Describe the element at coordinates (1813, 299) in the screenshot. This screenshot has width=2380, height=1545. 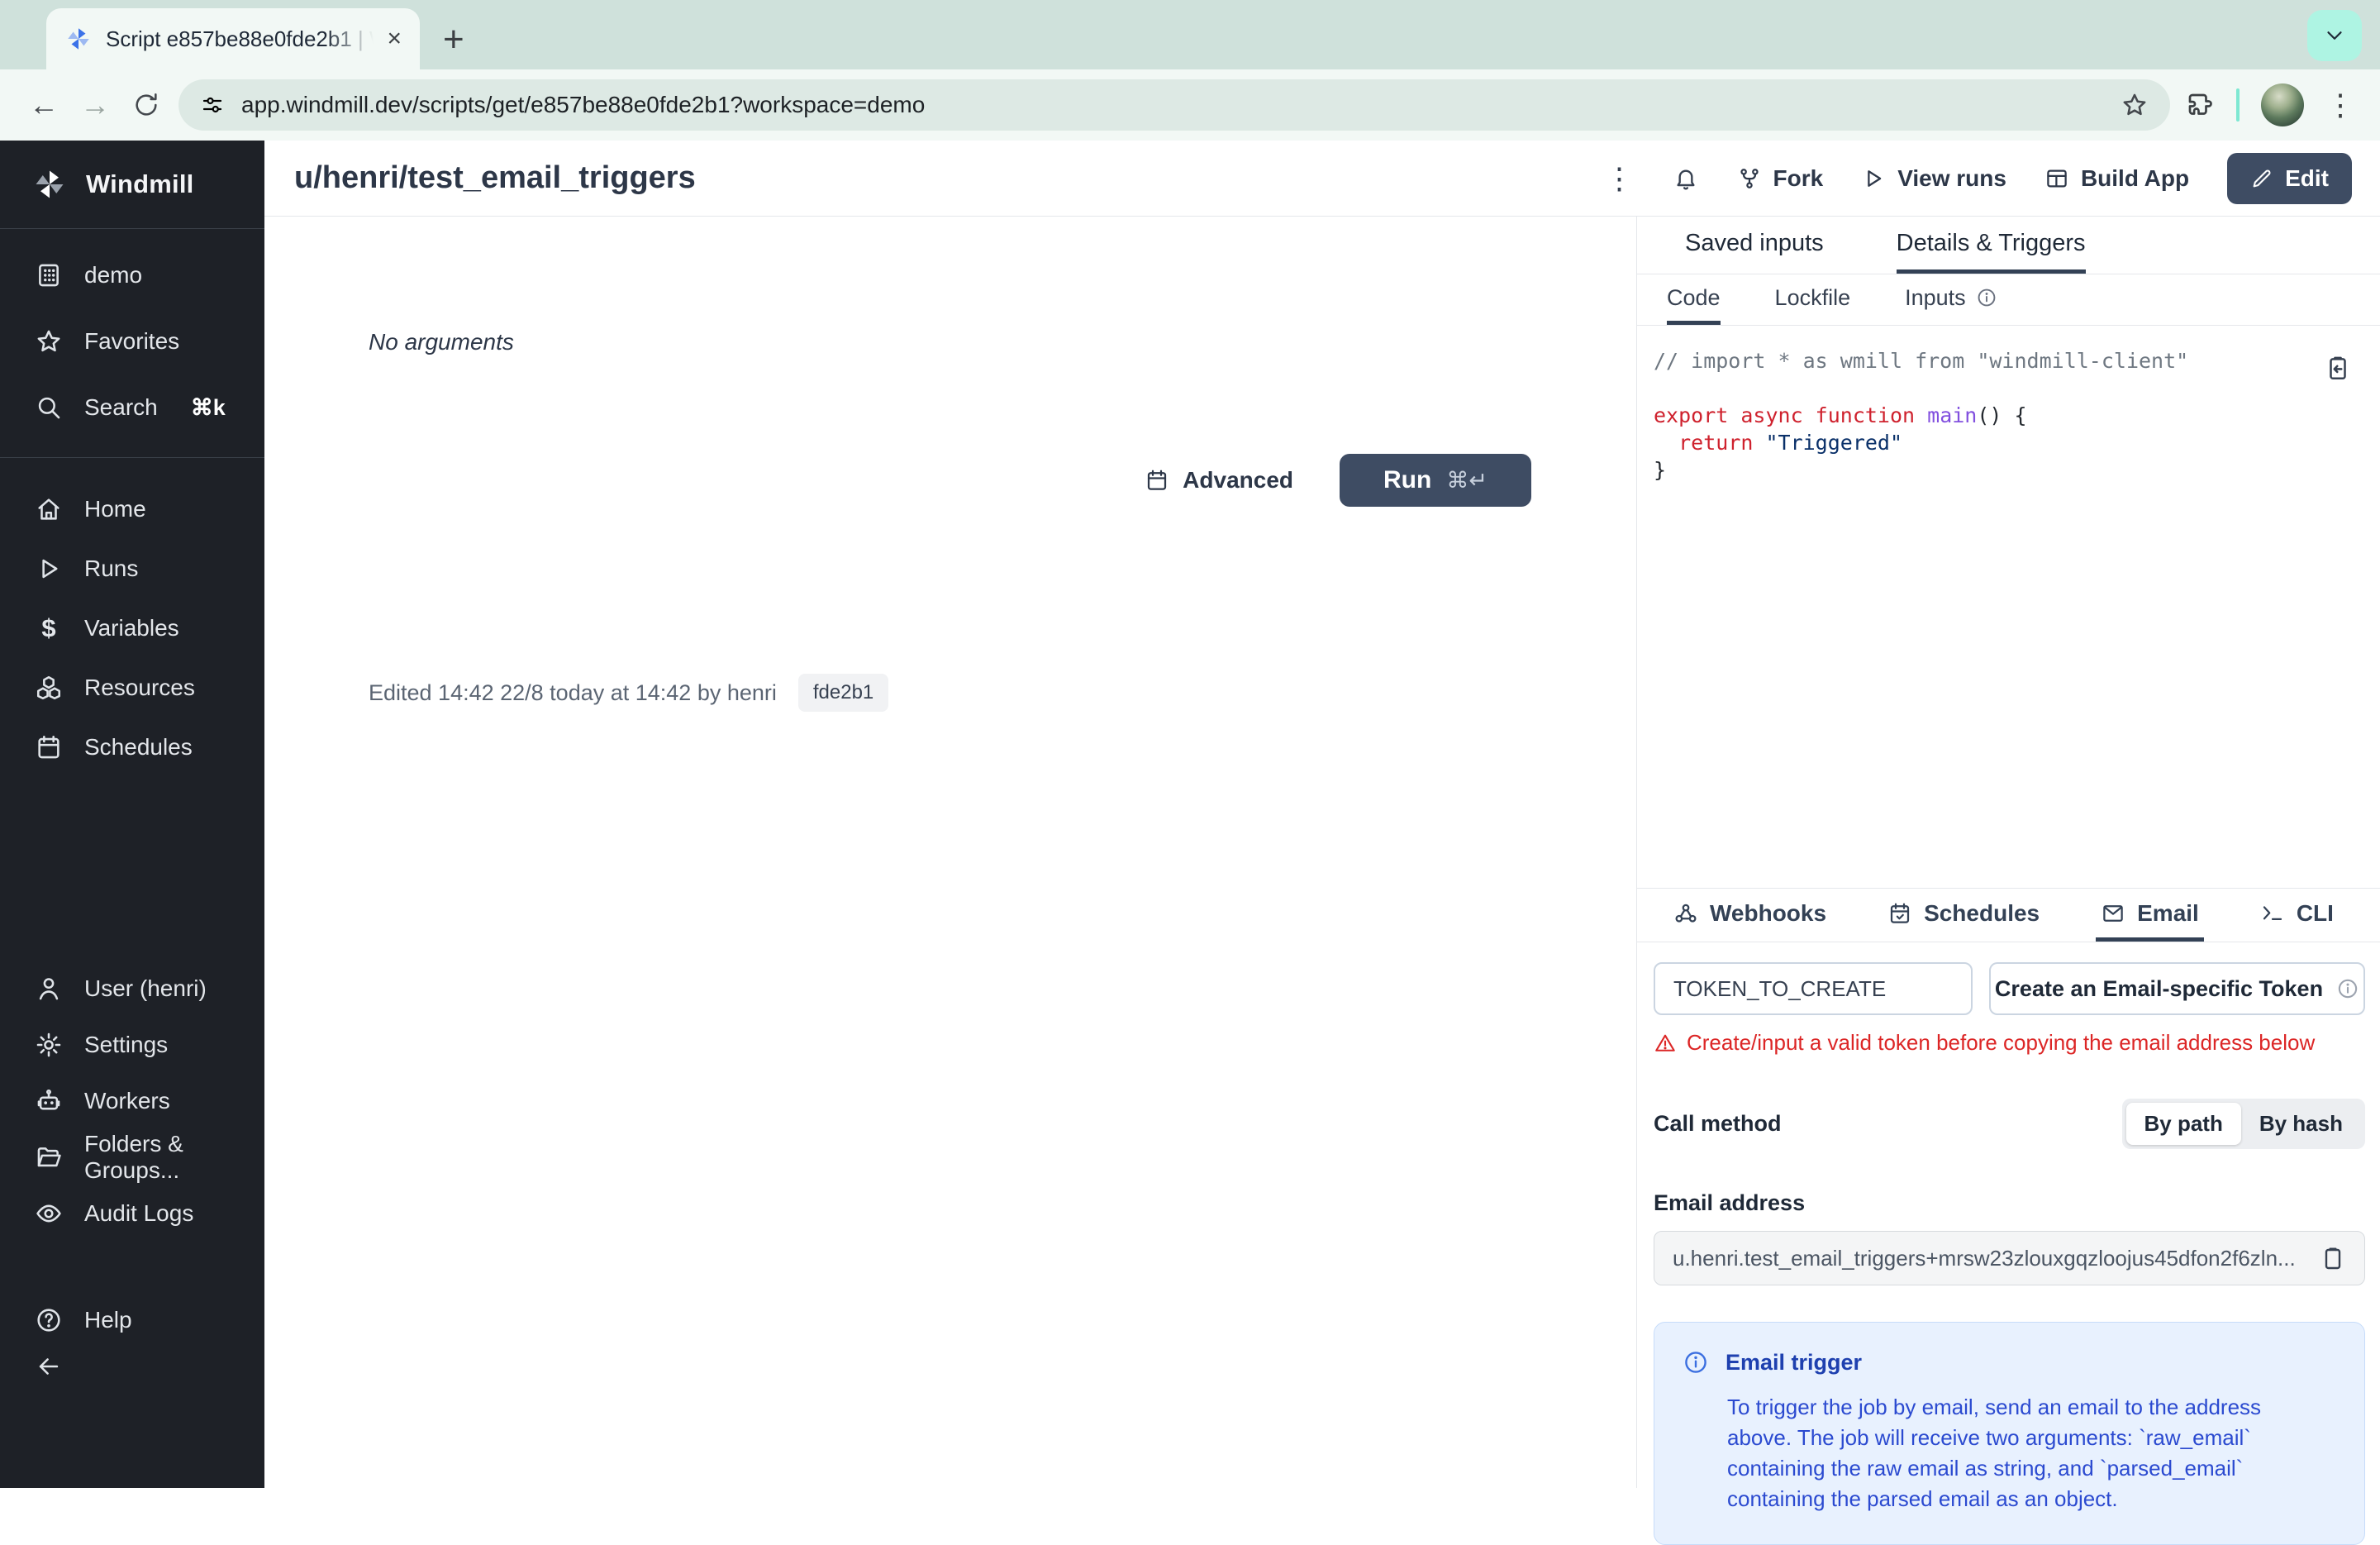
I see `subtab-lockfile: Lockfile` at that location.